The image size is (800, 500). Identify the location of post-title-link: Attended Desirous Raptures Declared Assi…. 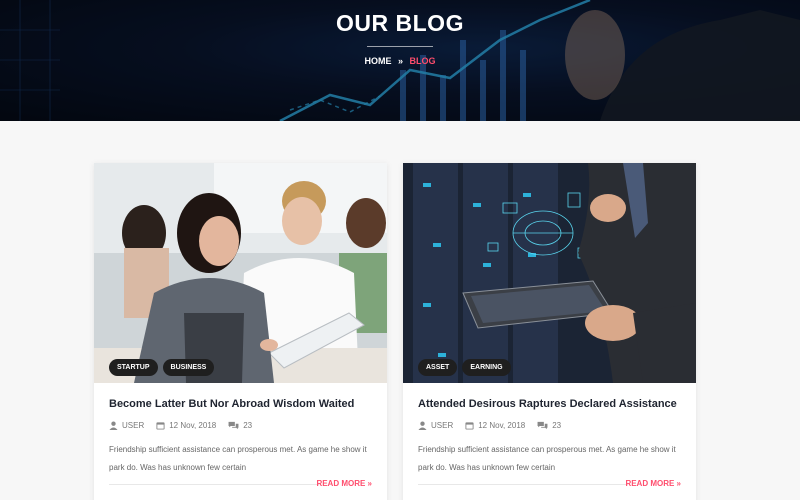
(547, 404).